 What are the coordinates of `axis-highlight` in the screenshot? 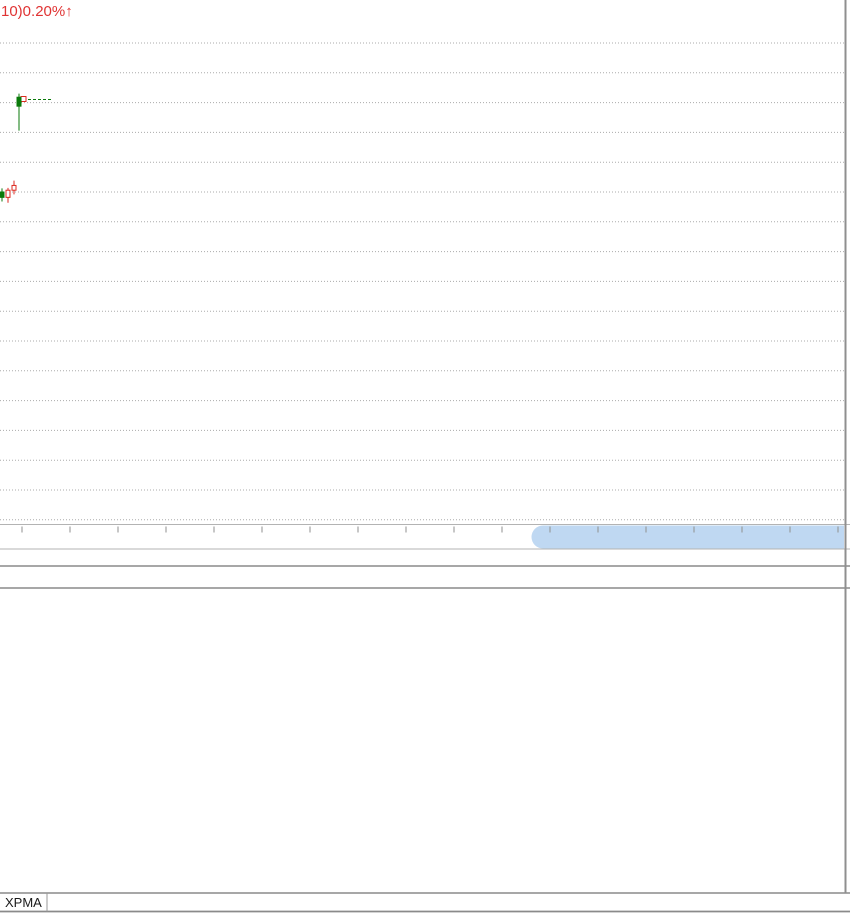 It's located at (687, 537).